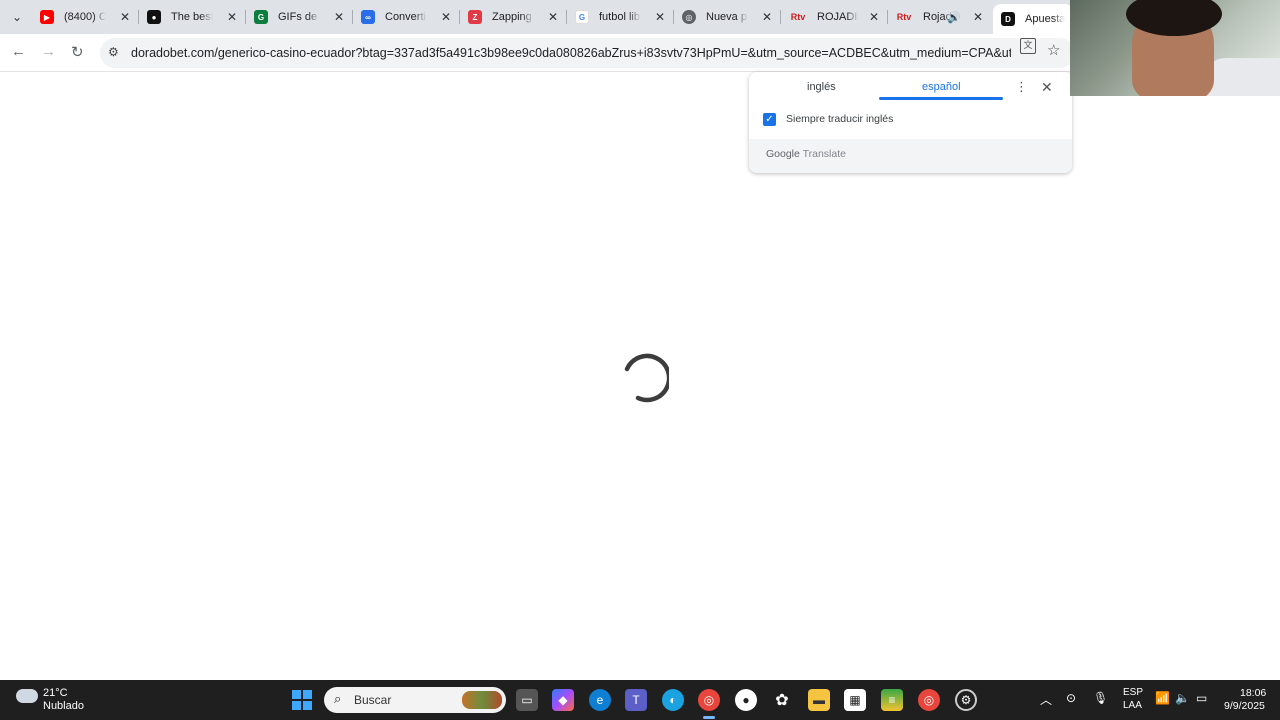 The width and height of the screenshot is (1280, 720). What do you see at coordinates (1046, 699) in the screenshot?
I see `chevron-up-icon: ︿` at bounding box center [1046, 699].